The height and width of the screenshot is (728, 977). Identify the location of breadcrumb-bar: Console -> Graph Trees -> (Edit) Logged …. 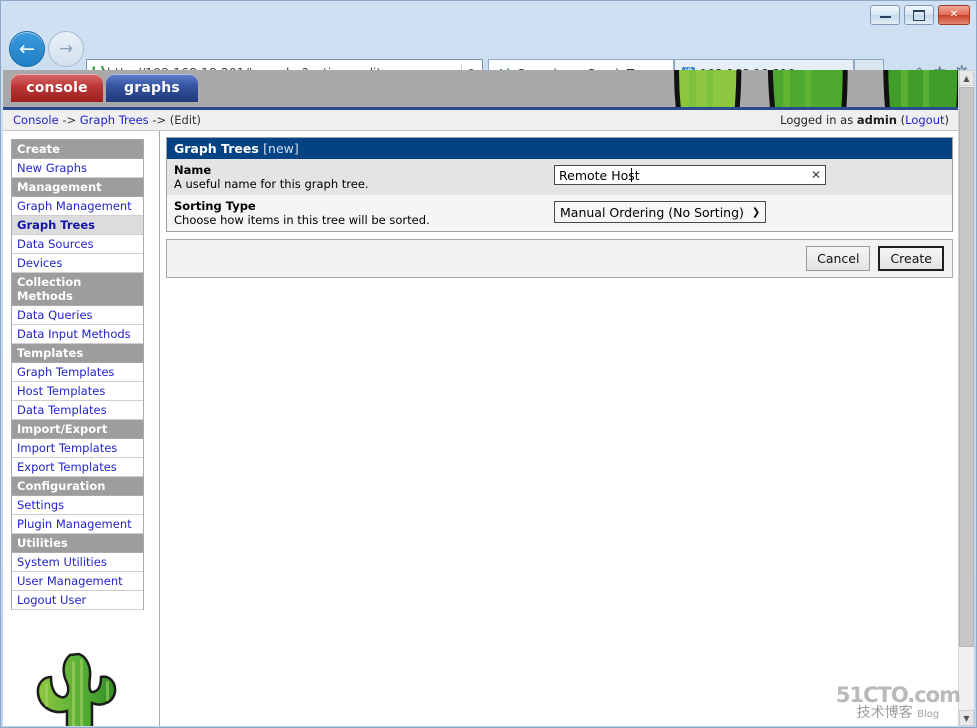
(482, 120).